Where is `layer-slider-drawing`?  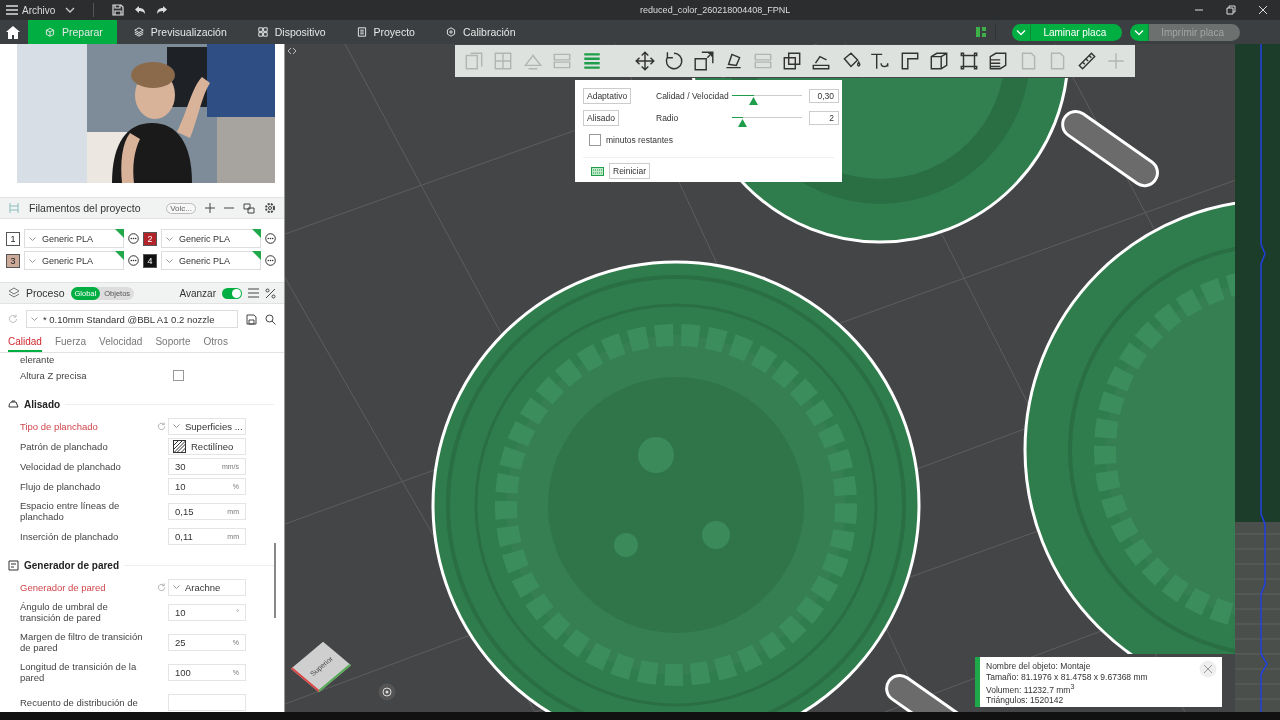
layer-slider-drawing is located at coordinates (1257, 378).